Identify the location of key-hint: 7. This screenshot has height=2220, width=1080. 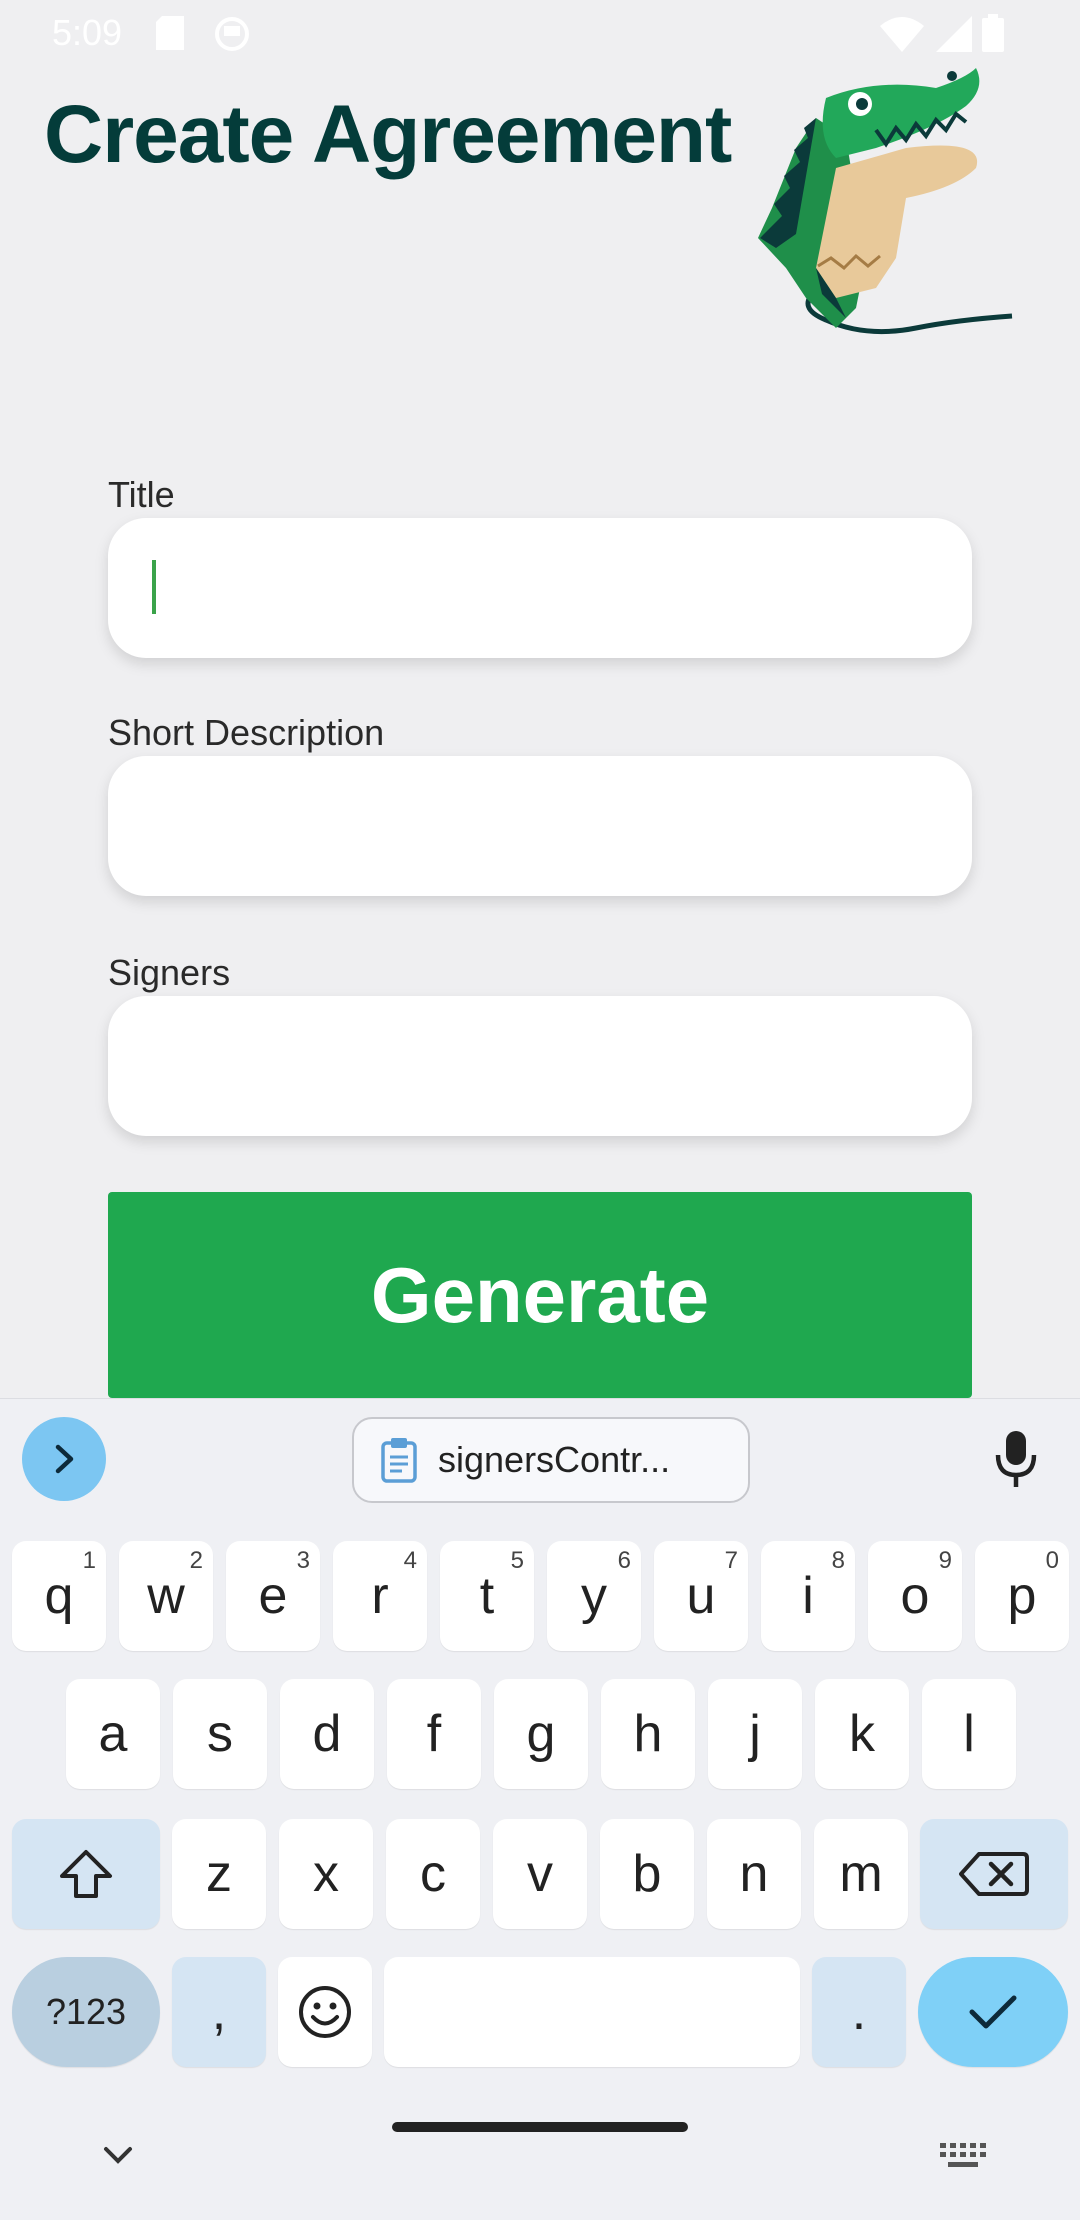
(731, 1560).